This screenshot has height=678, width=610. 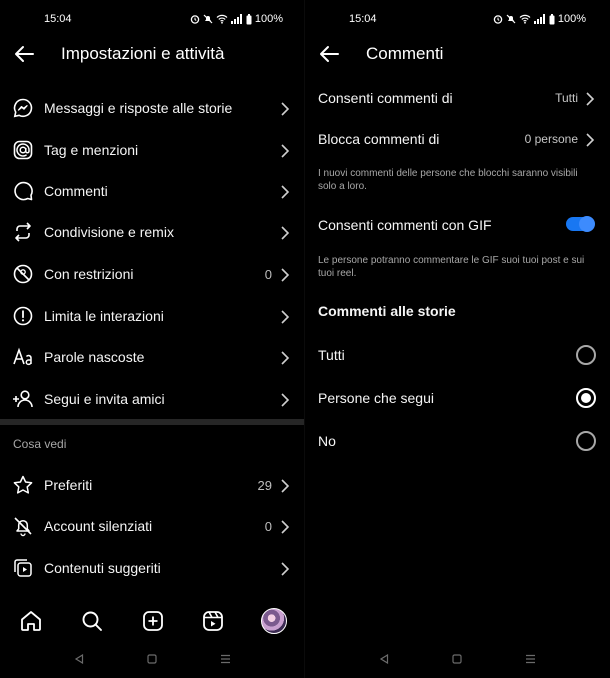 I want to click on gif-comments-label: Consenti commenti con GIF, so click(x=405, y=225).